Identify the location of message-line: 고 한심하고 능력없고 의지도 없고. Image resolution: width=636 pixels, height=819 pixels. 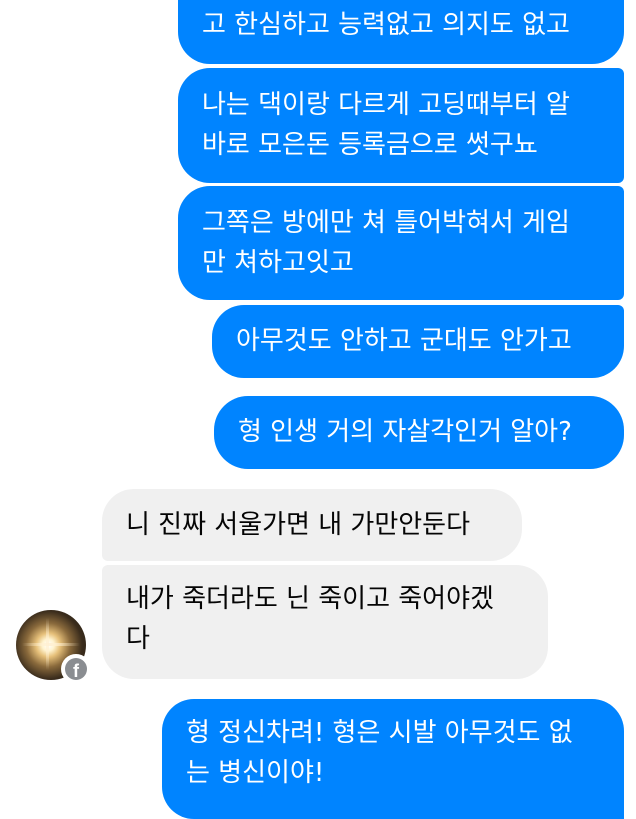
(386, 25).